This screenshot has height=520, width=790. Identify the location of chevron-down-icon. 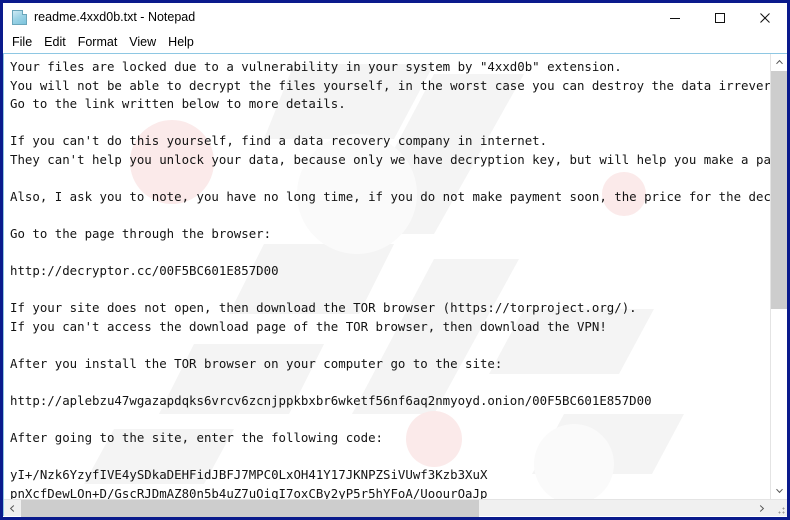
(779, 491).